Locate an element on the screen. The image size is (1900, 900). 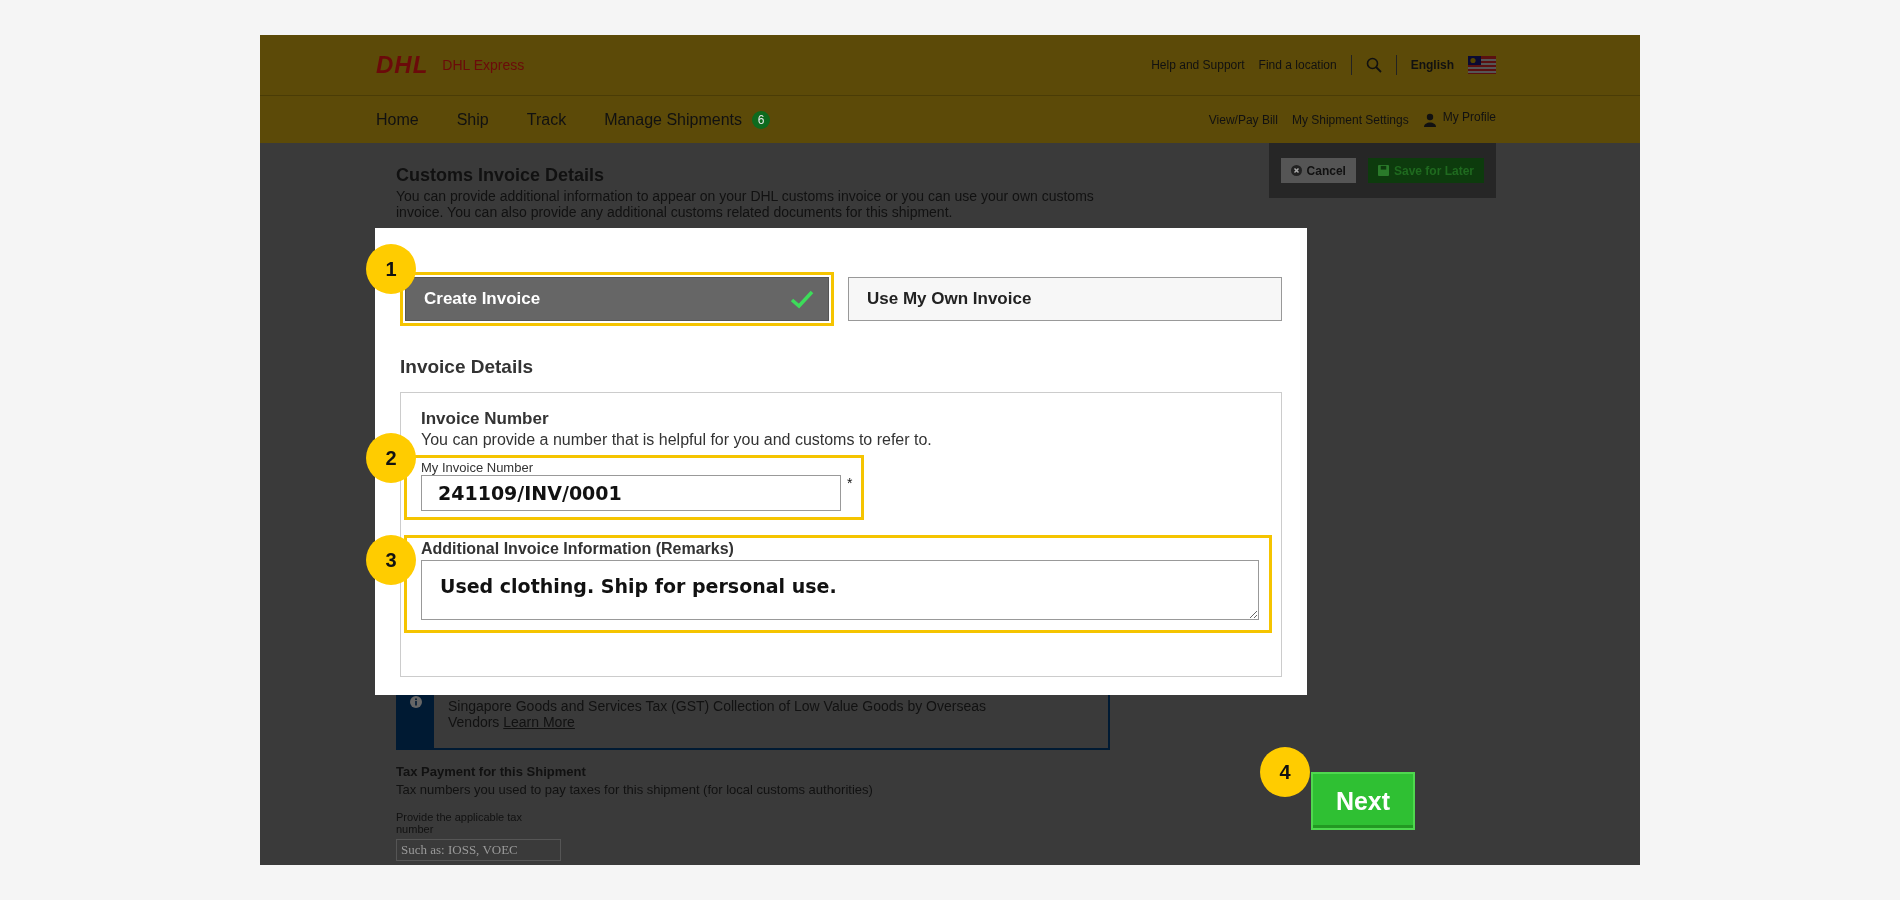
nav-link: Manage Shipments is located at coordinates (673, 119).